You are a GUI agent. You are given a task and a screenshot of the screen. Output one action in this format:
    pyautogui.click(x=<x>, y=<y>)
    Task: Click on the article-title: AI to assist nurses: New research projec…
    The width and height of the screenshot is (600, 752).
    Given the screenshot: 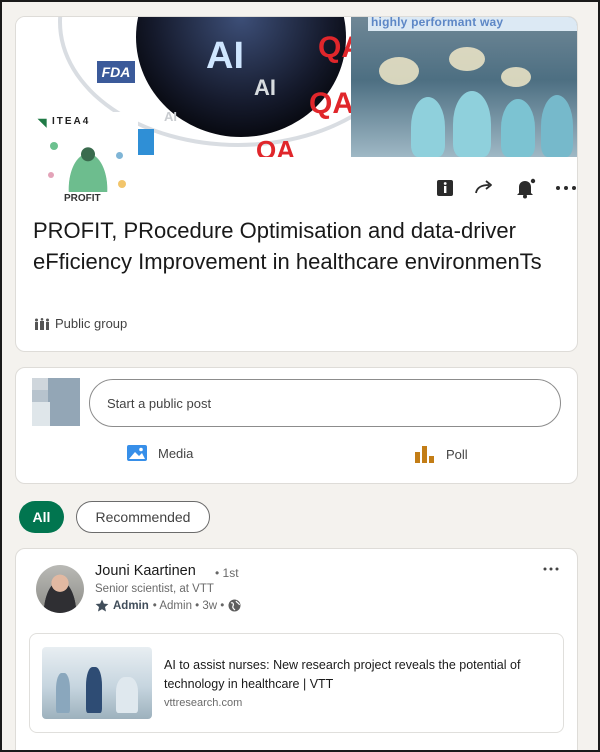 What is the action you would take?
    pyautogui.click(x=342, y=674)
    